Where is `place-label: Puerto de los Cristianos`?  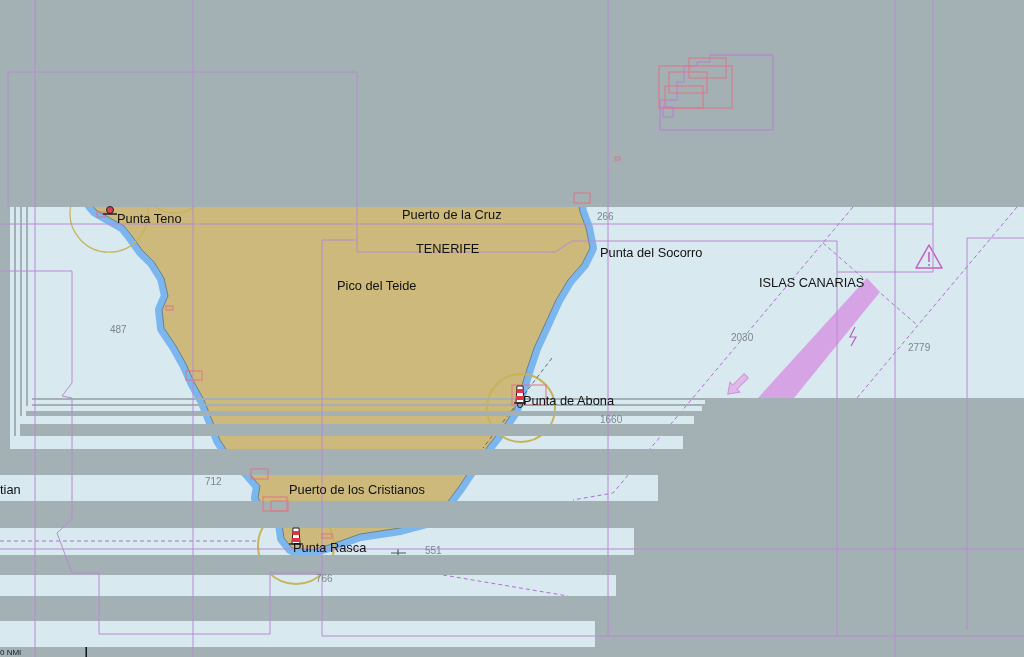 place-label: Puerto de los Cristianos is located at coordinates (357, 490).